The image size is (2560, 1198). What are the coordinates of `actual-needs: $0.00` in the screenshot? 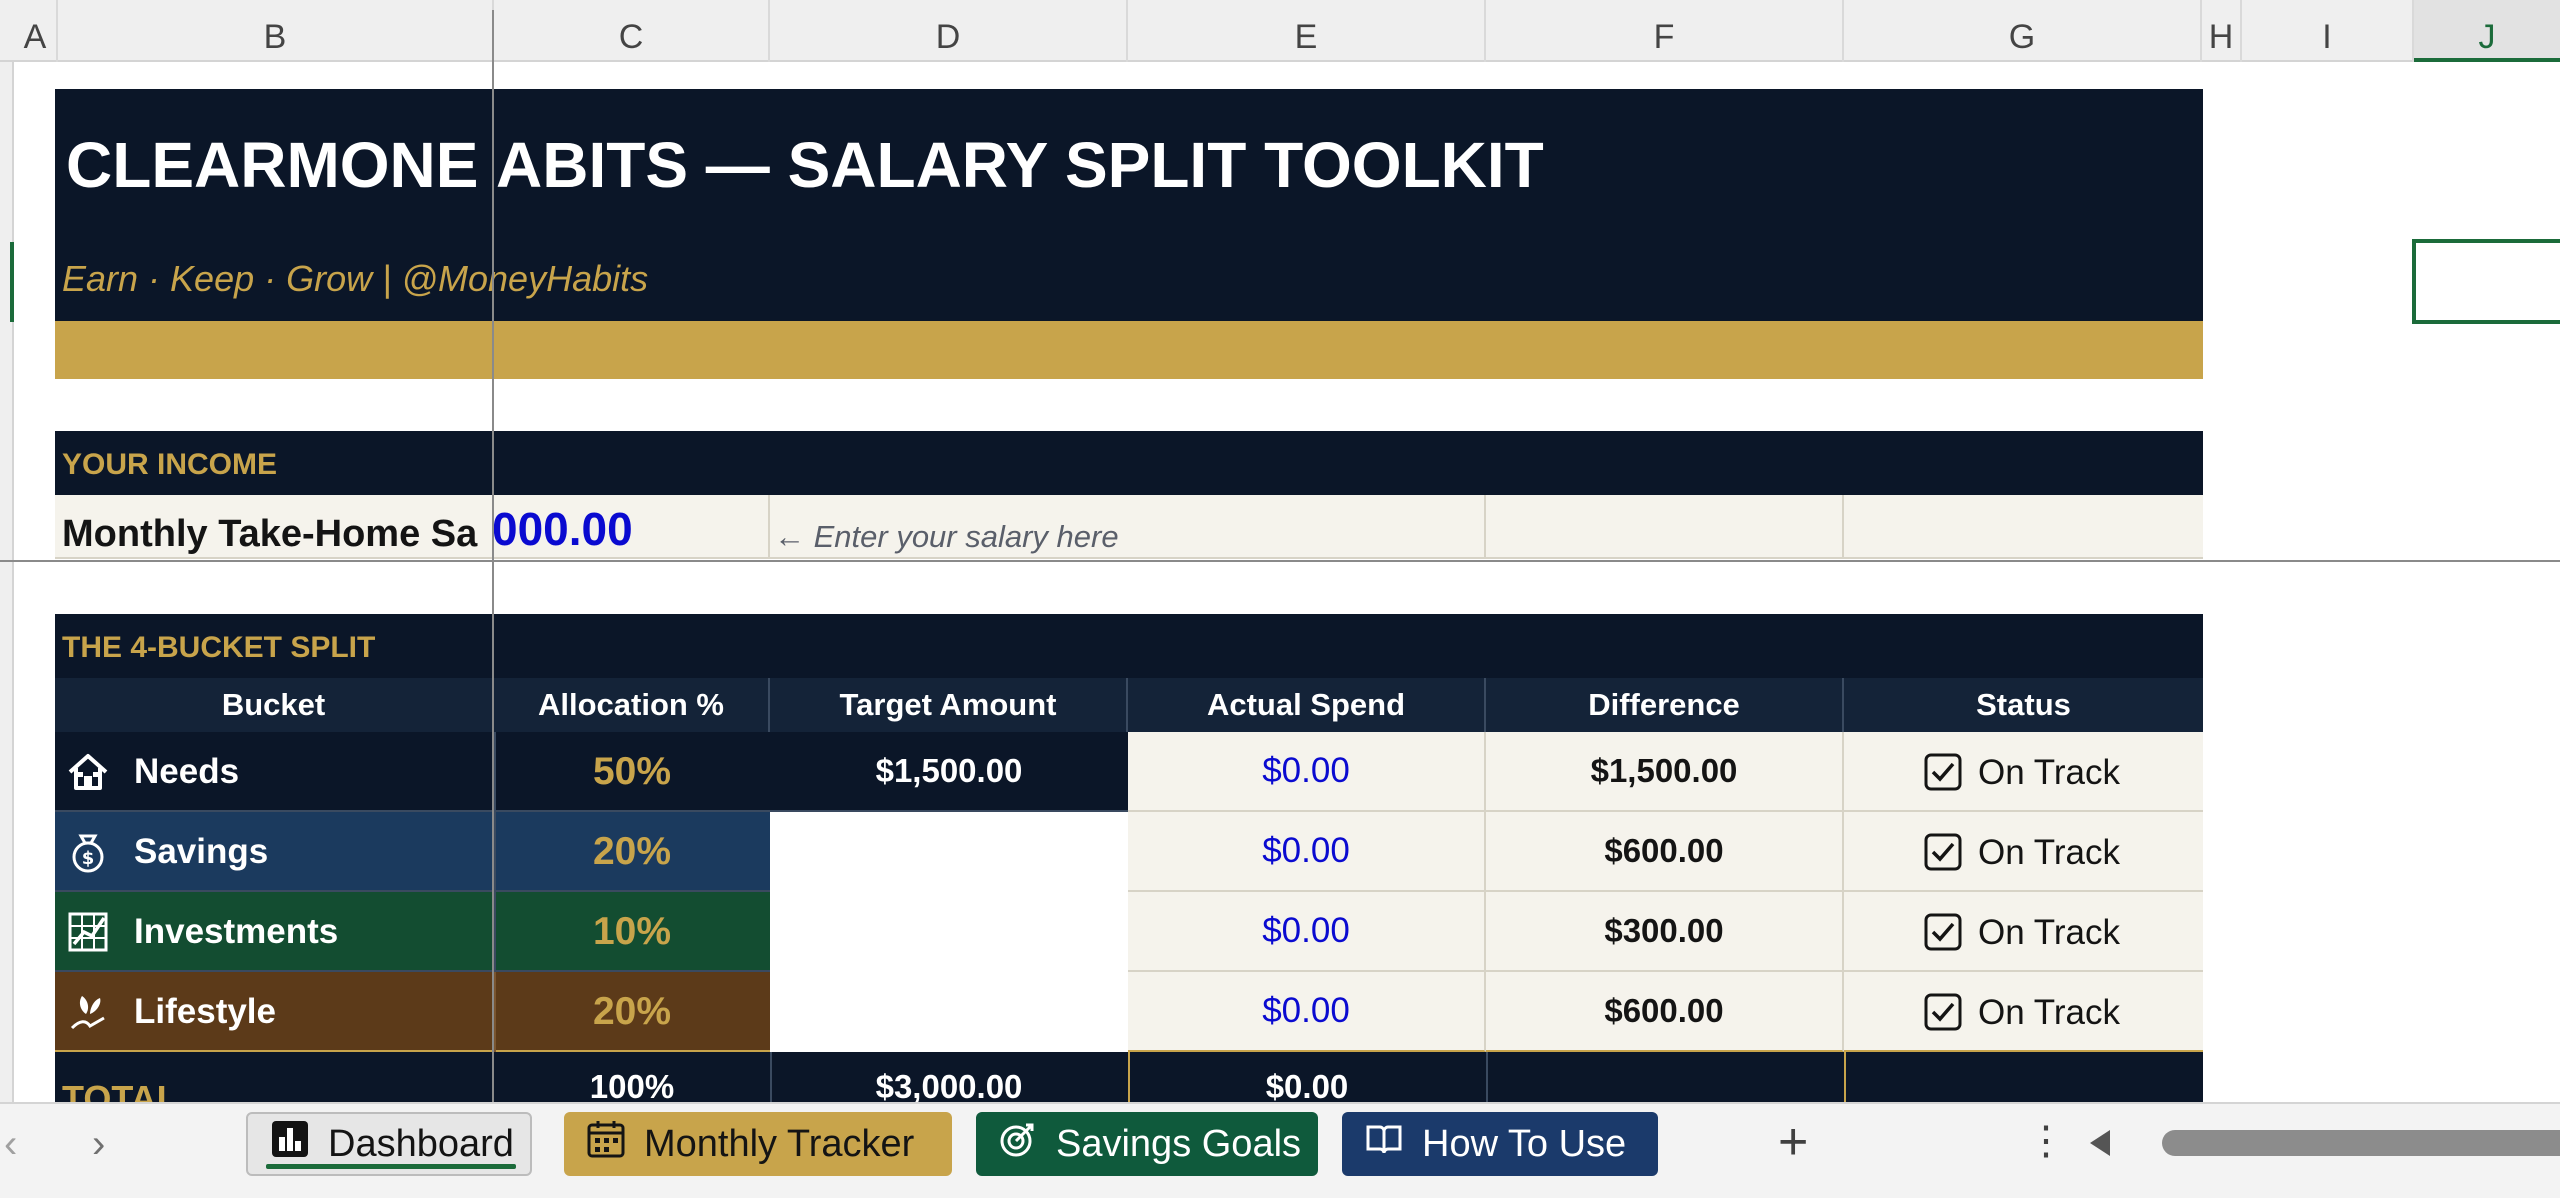 It's located at (1307, 772).